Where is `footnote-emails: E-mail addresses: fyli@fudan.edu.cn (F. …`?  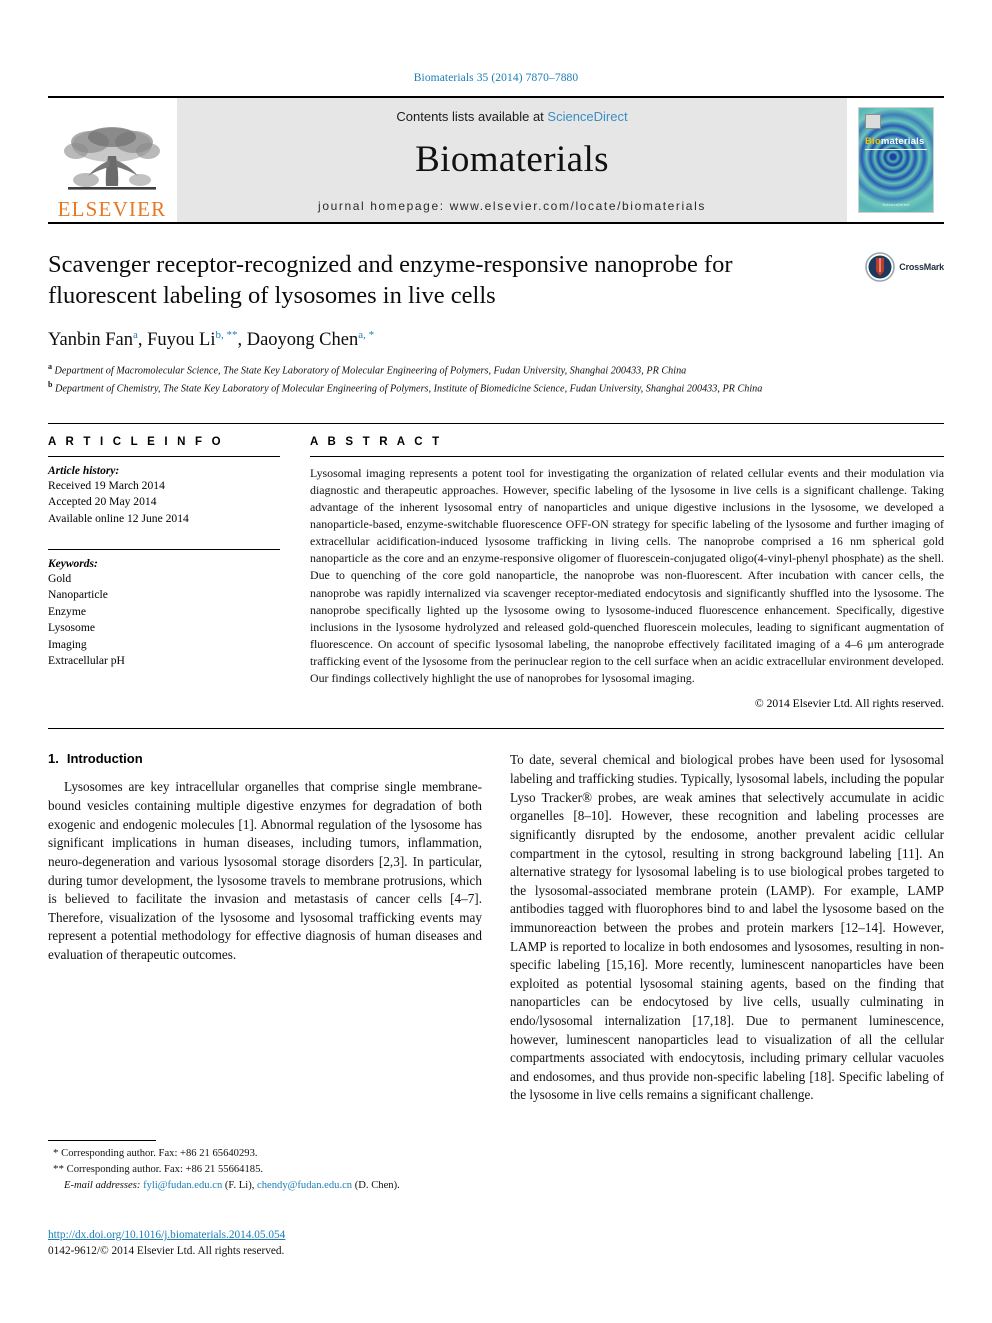
footnote-emails: E-mail addresses: fyli@fudan.edu.cn (F. … is located at coordinates (263, 1185).